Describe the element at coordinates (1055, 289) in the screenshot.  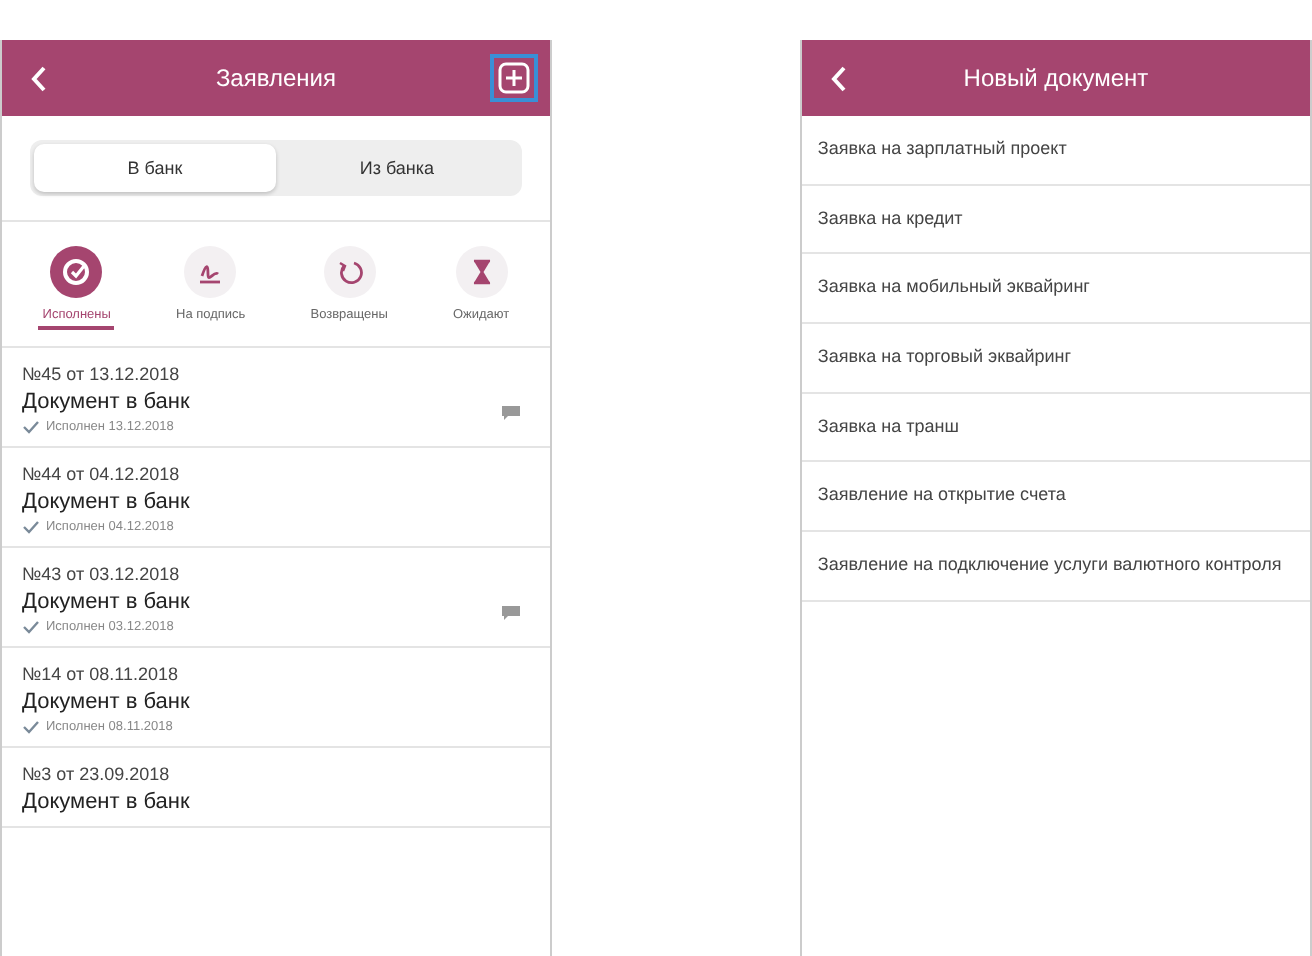
I see `document-type-item: Заявка на мобильный эквайринг` at that location.